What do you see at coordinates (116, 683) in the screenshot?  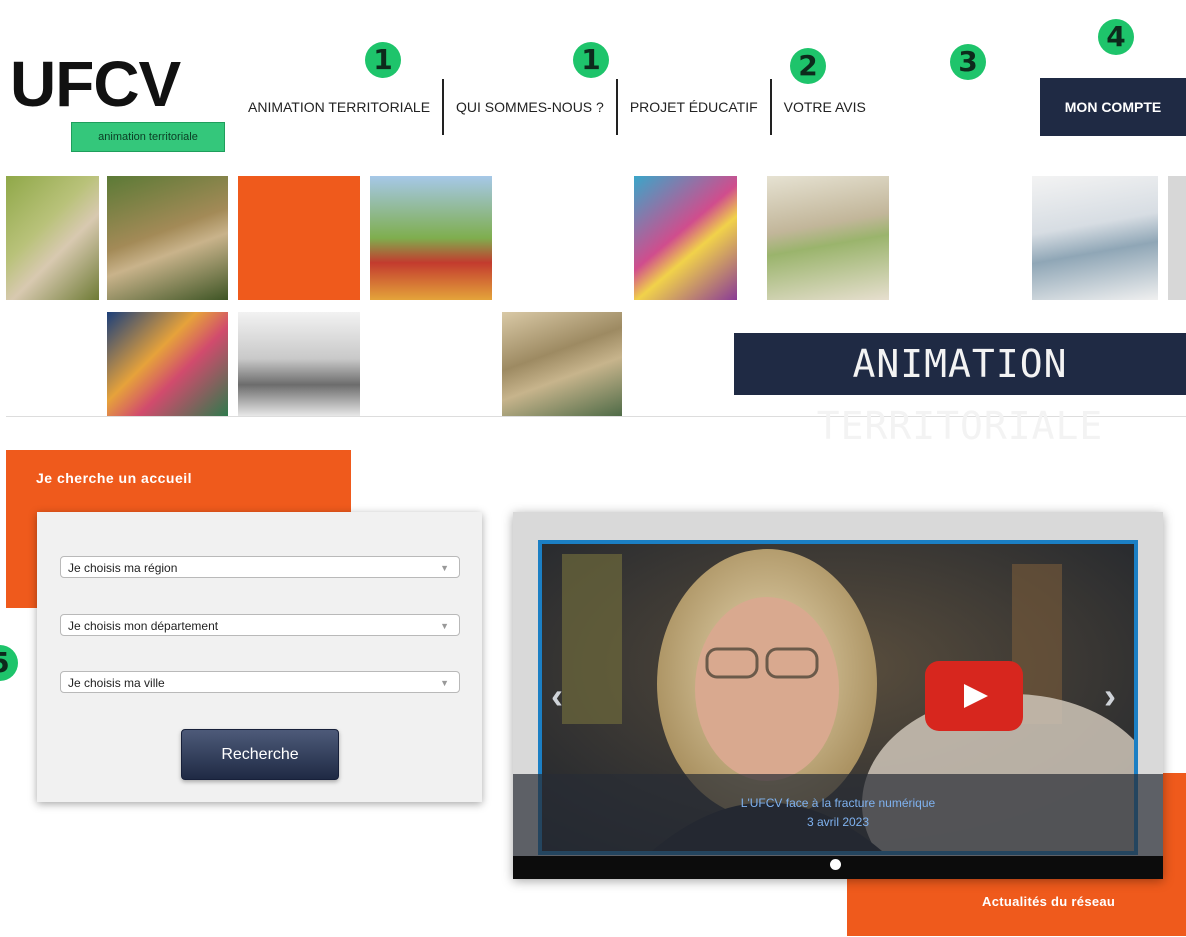 I see `city-select-label: Je choisis ma ville` at bounding box center [116, 683].